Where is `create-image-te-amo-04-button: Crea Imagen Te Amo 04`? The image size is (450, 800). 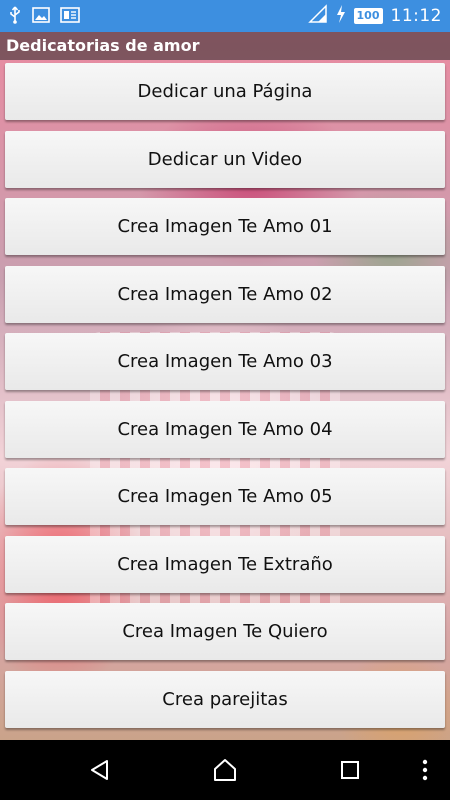 create-image-te-amo-04-button: Crea Imagen Te Amo 04 is located at coordinates (225, 429).